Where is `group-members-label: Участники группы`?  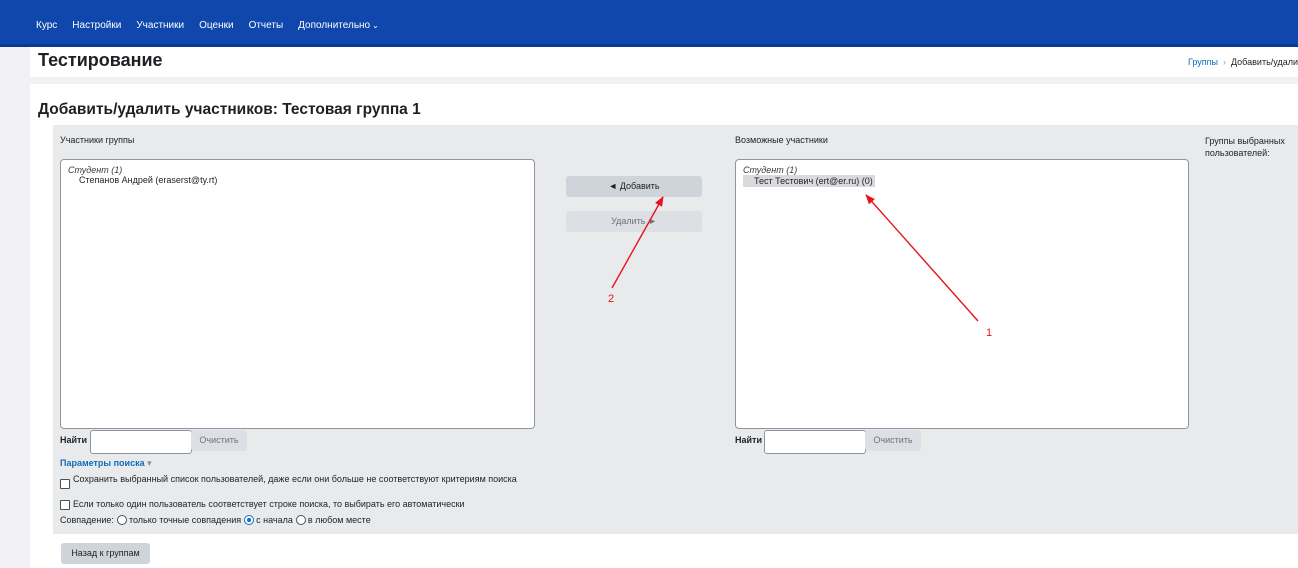
group-members-label: Участники группы is located at coordinates (97, 140).